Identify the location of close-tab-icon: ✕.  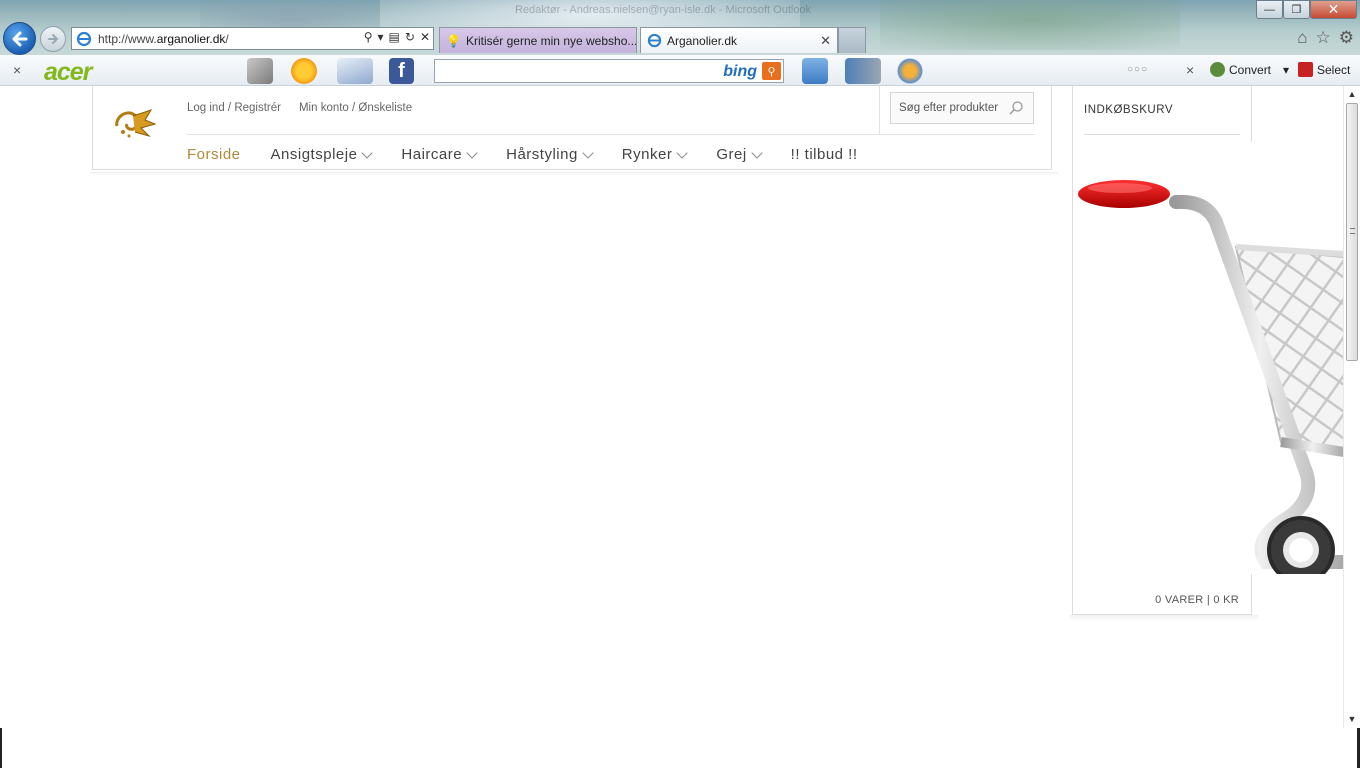
(825, 41).